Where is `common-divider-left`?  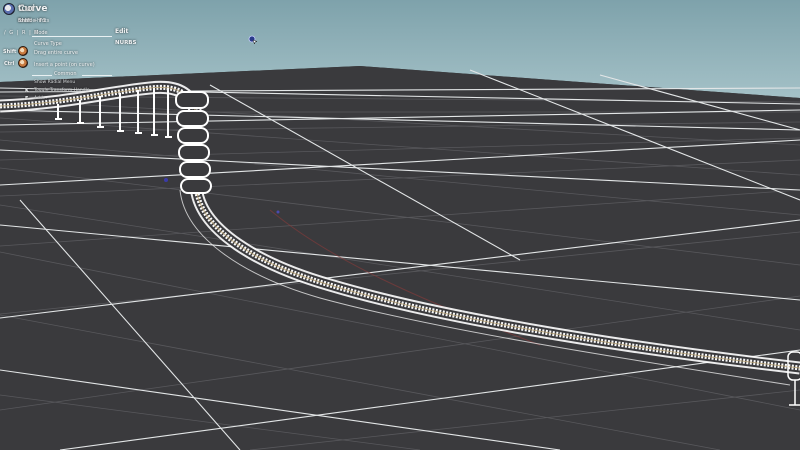
common-divider-left is located at coordinates (42, 75).